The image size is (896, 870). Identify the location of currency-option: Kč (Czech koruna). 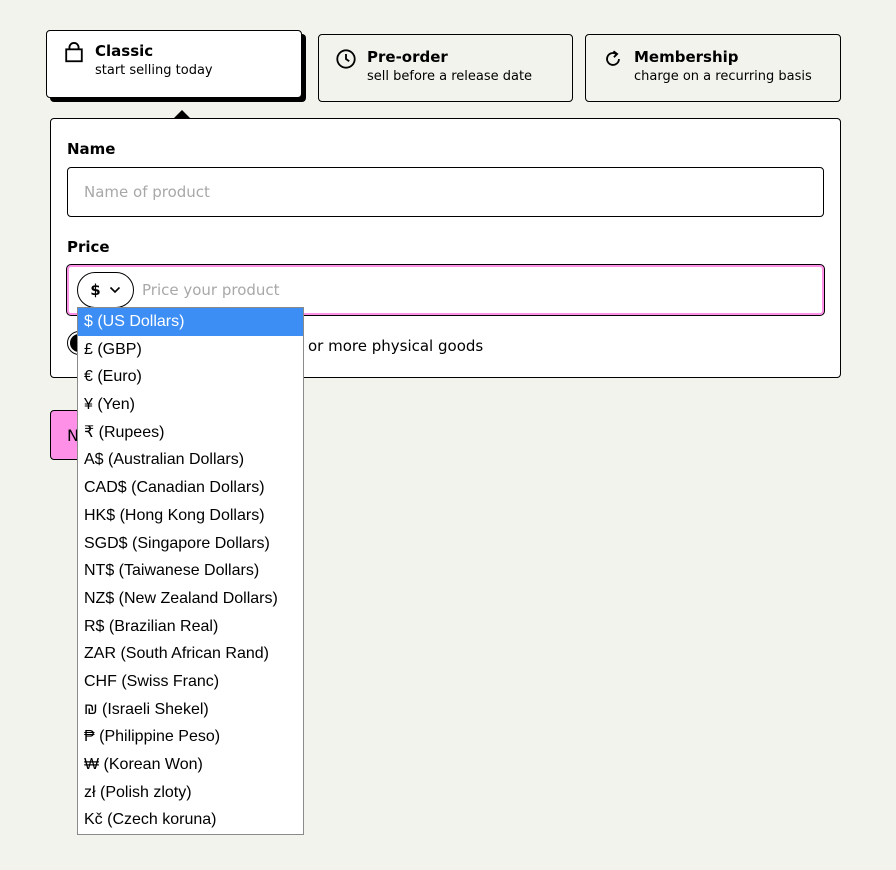
(190, 820).